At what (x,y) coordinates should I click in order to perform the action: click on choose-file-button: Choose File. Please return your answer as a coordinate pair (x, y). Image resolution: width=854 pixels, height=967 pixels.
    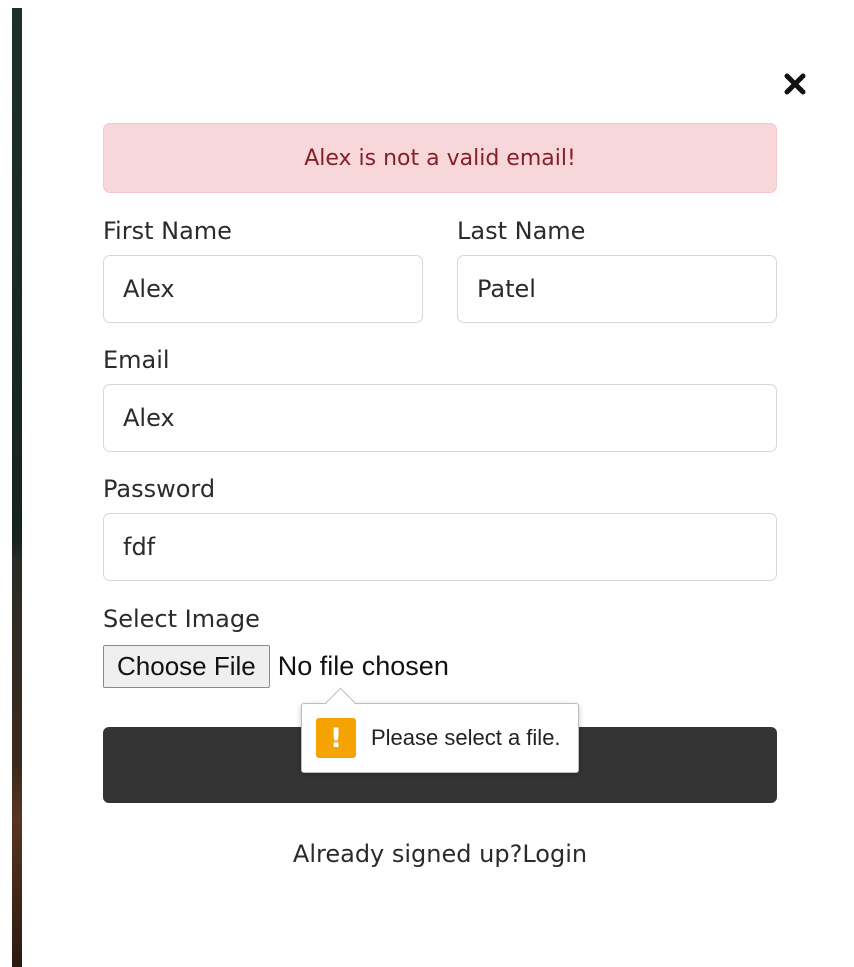
    Looking at the image, I should click on (186, 666).